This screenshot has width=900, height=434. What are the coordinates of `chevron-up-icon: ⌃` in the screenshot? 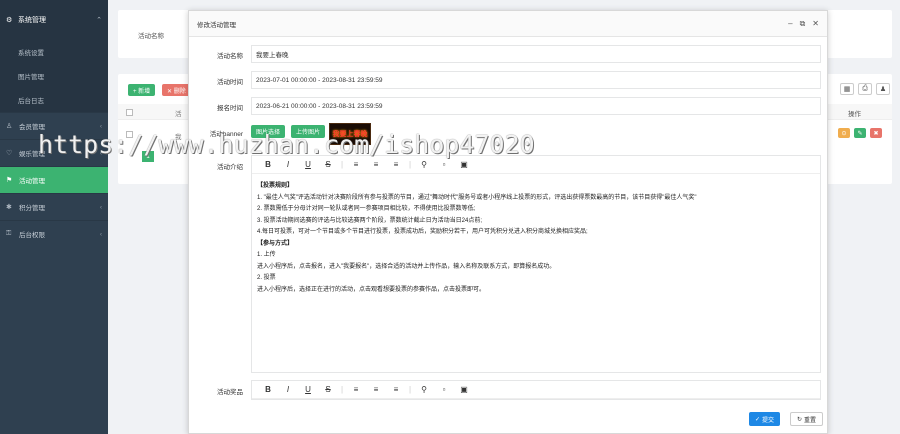 It's located at (99, 20).